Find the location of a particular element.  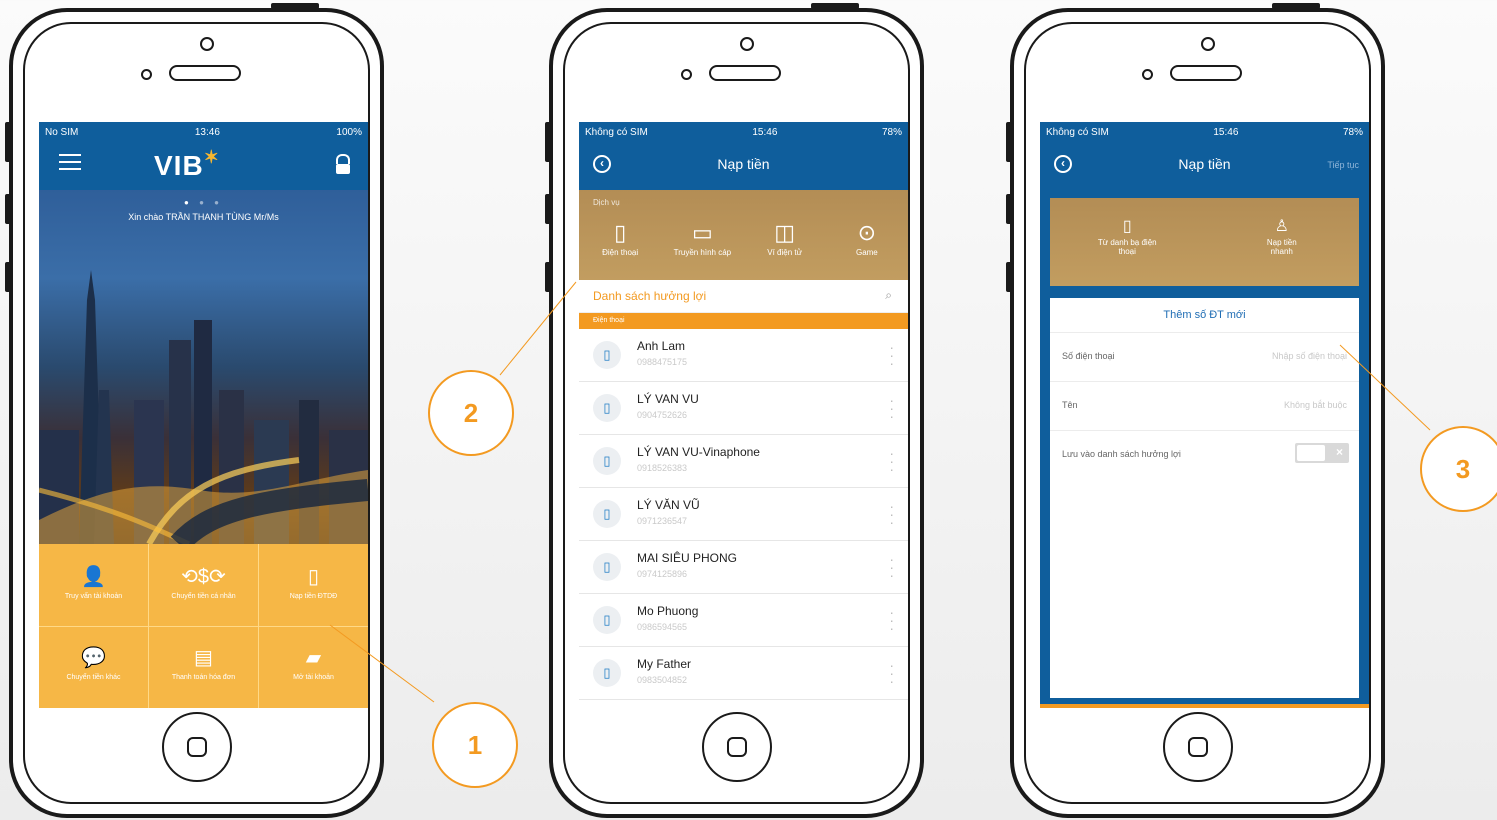

contact-phone: 0904752626 is located at coordinates (662, 415).